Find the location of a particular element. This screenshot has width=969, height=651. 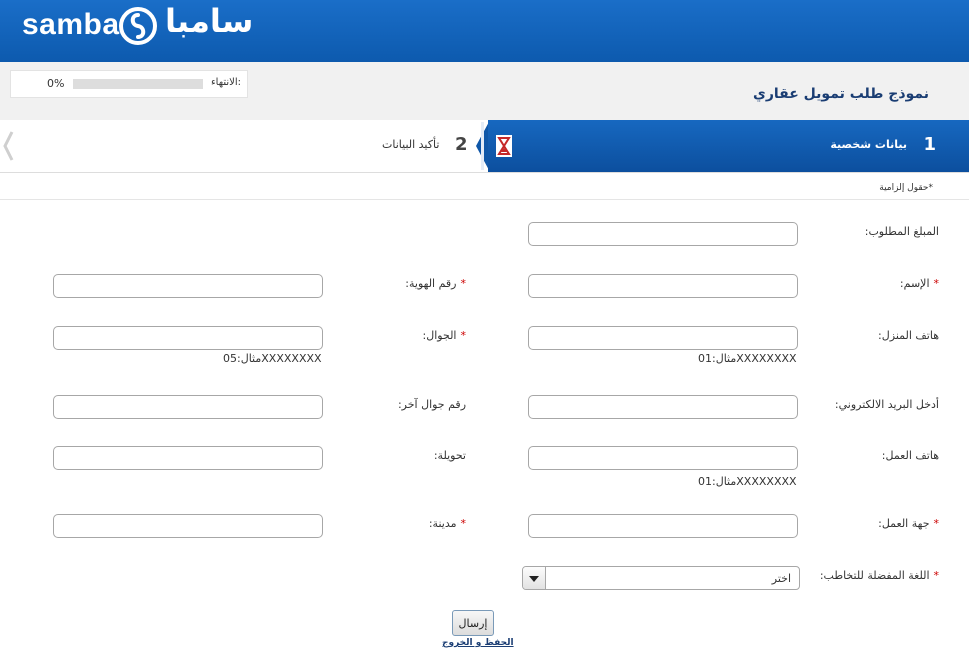

step-1-active: بيانات شخصية 1 is located at coordinates (728, 146).